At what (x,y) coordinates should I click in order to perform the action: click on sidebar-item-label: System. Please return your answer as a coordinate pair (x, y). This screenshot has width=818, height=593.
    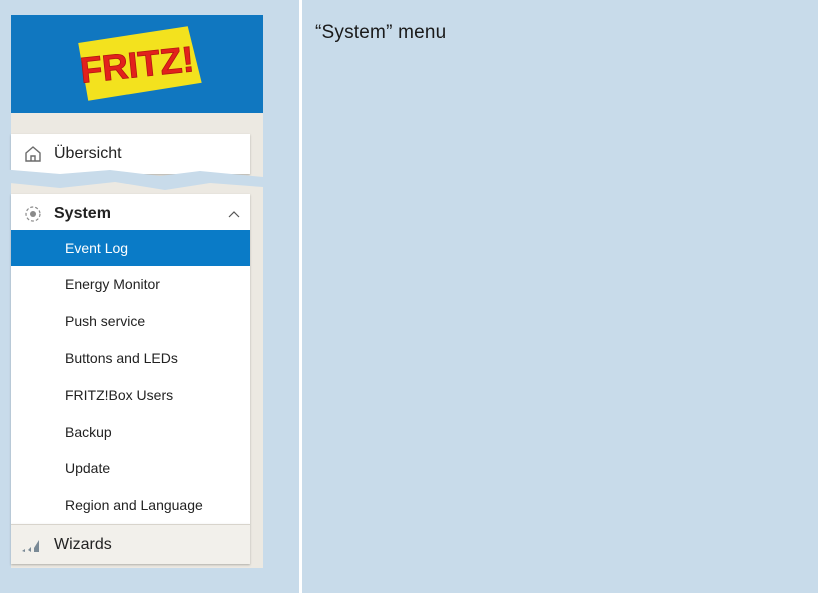
    Looking at the image, I should click on (82, 213).